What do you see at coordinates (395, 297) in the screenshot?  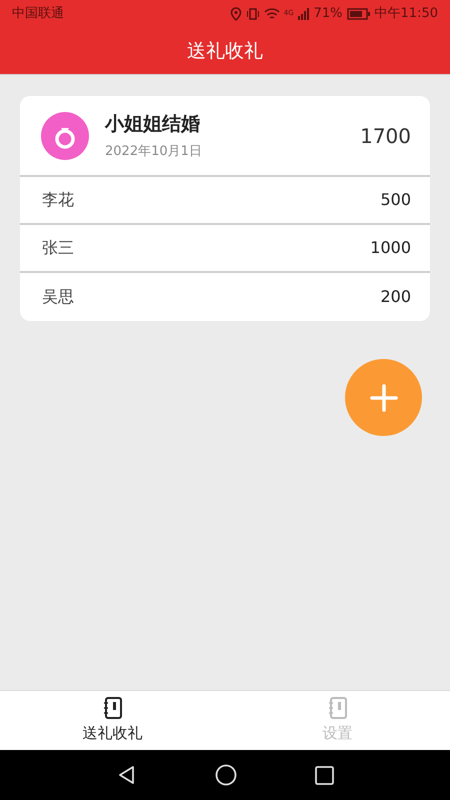 I see `gift-amount: 200` at bounding box center [395, 297].